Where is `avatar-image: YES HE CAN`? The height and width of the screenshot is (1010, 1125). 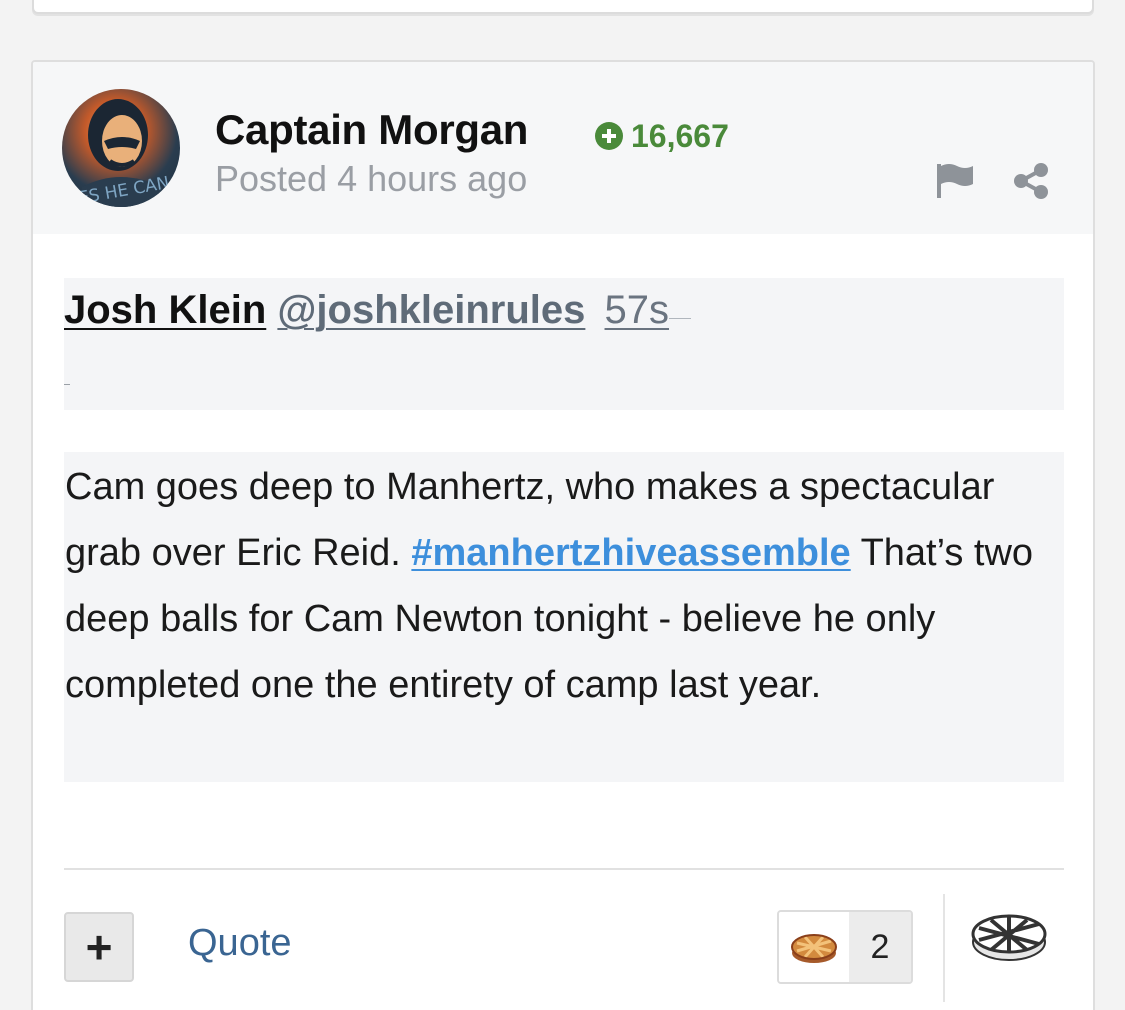
avatar-image: YES HE CAN is located at coordinates (118, 153).